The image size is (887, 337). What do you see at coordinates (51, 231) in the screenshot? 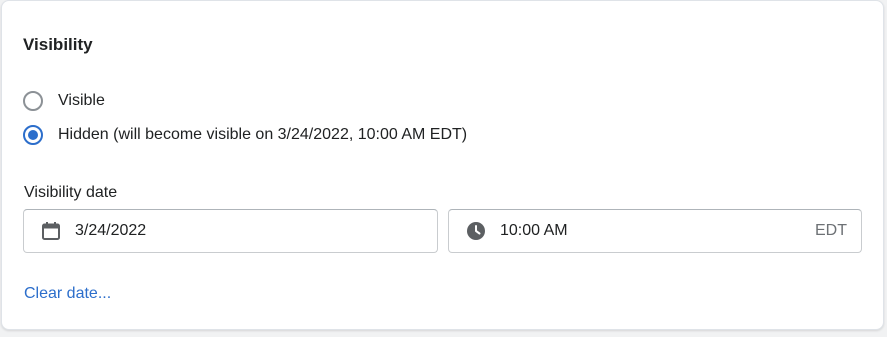
I see `calendar-icon` at bounding box center [51, 231].